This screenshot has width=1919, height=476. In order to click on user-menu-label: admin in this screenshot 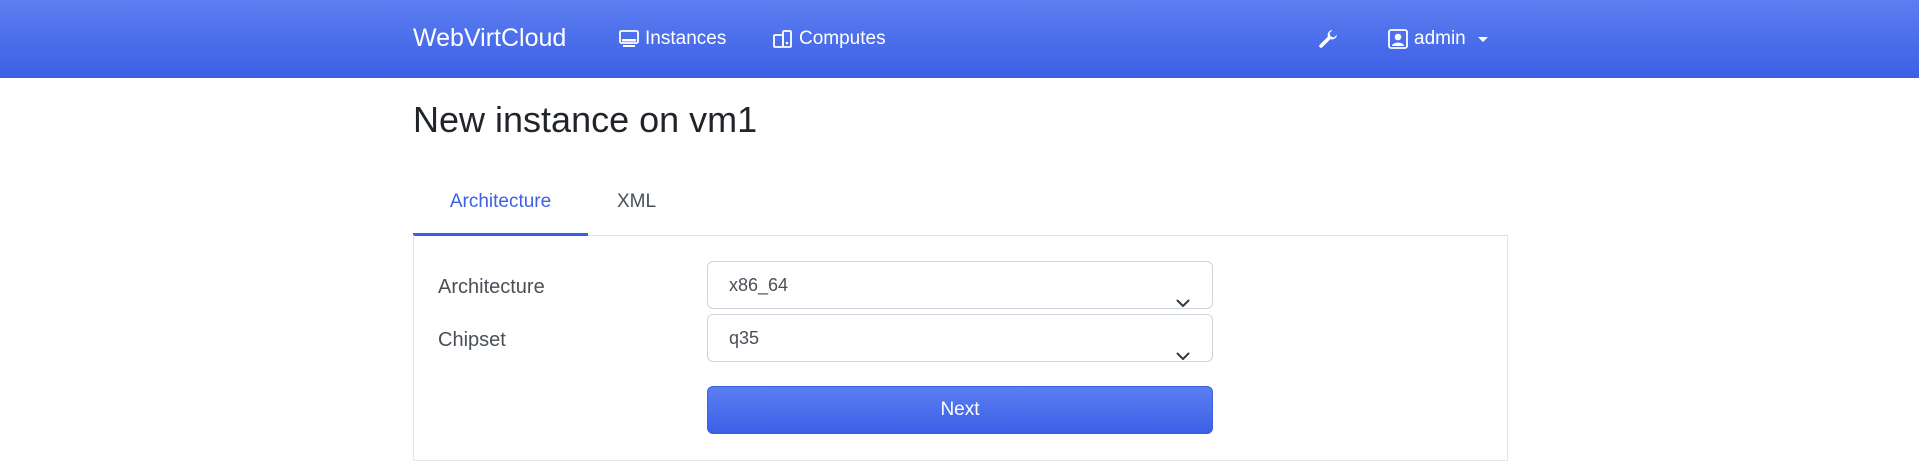, I will do `click(1440, 38)`.